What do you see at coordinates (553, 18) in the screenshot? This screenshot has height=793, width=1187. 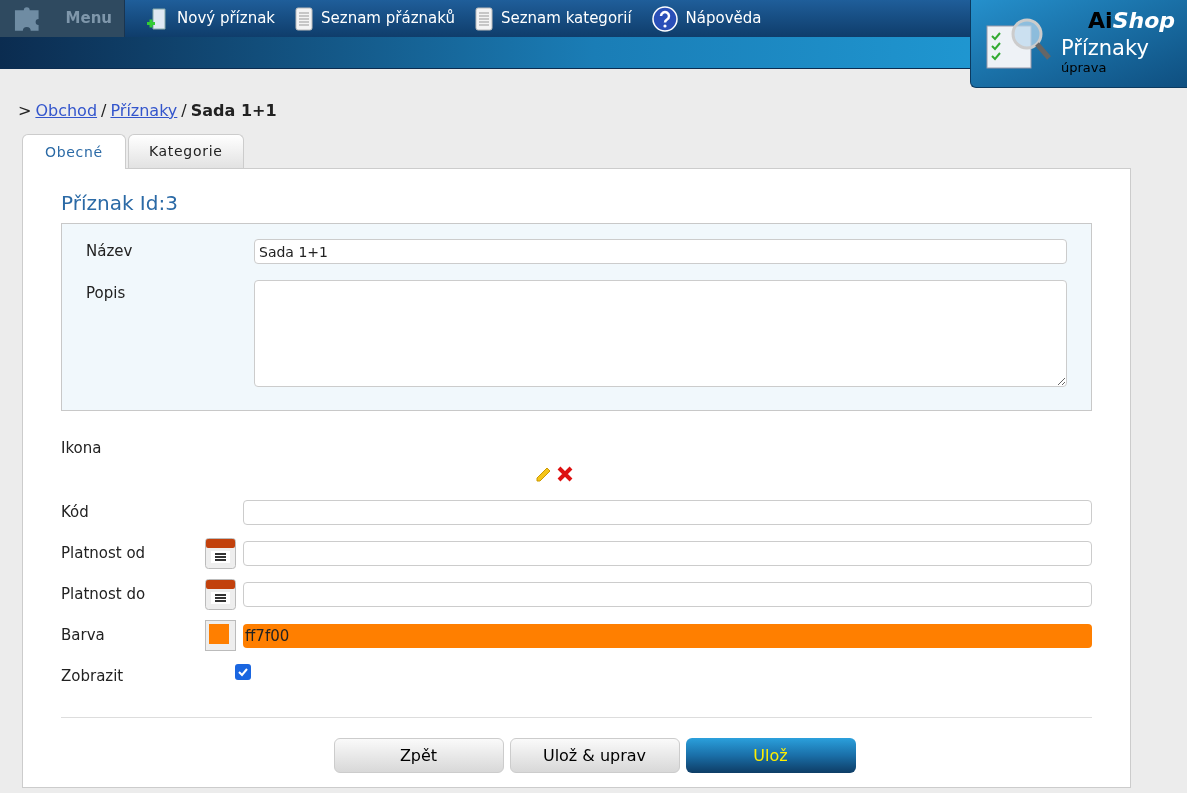 I see `toolbar-button: Seznam kategorií` at bounding box center [553, 18].